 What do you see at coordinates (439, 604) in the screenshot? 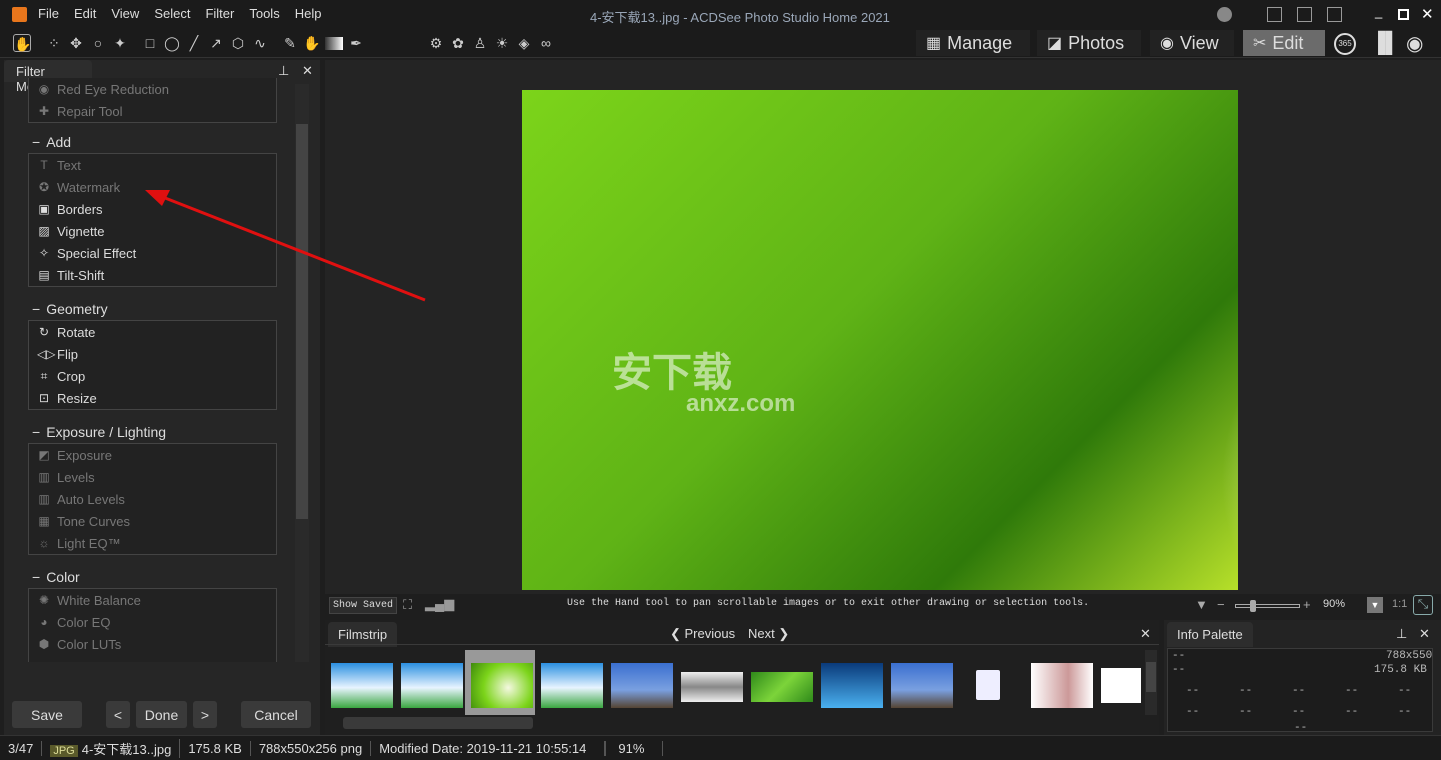
I see `histogram-icon: ▂▄▆` at bounding box center [439, 604].